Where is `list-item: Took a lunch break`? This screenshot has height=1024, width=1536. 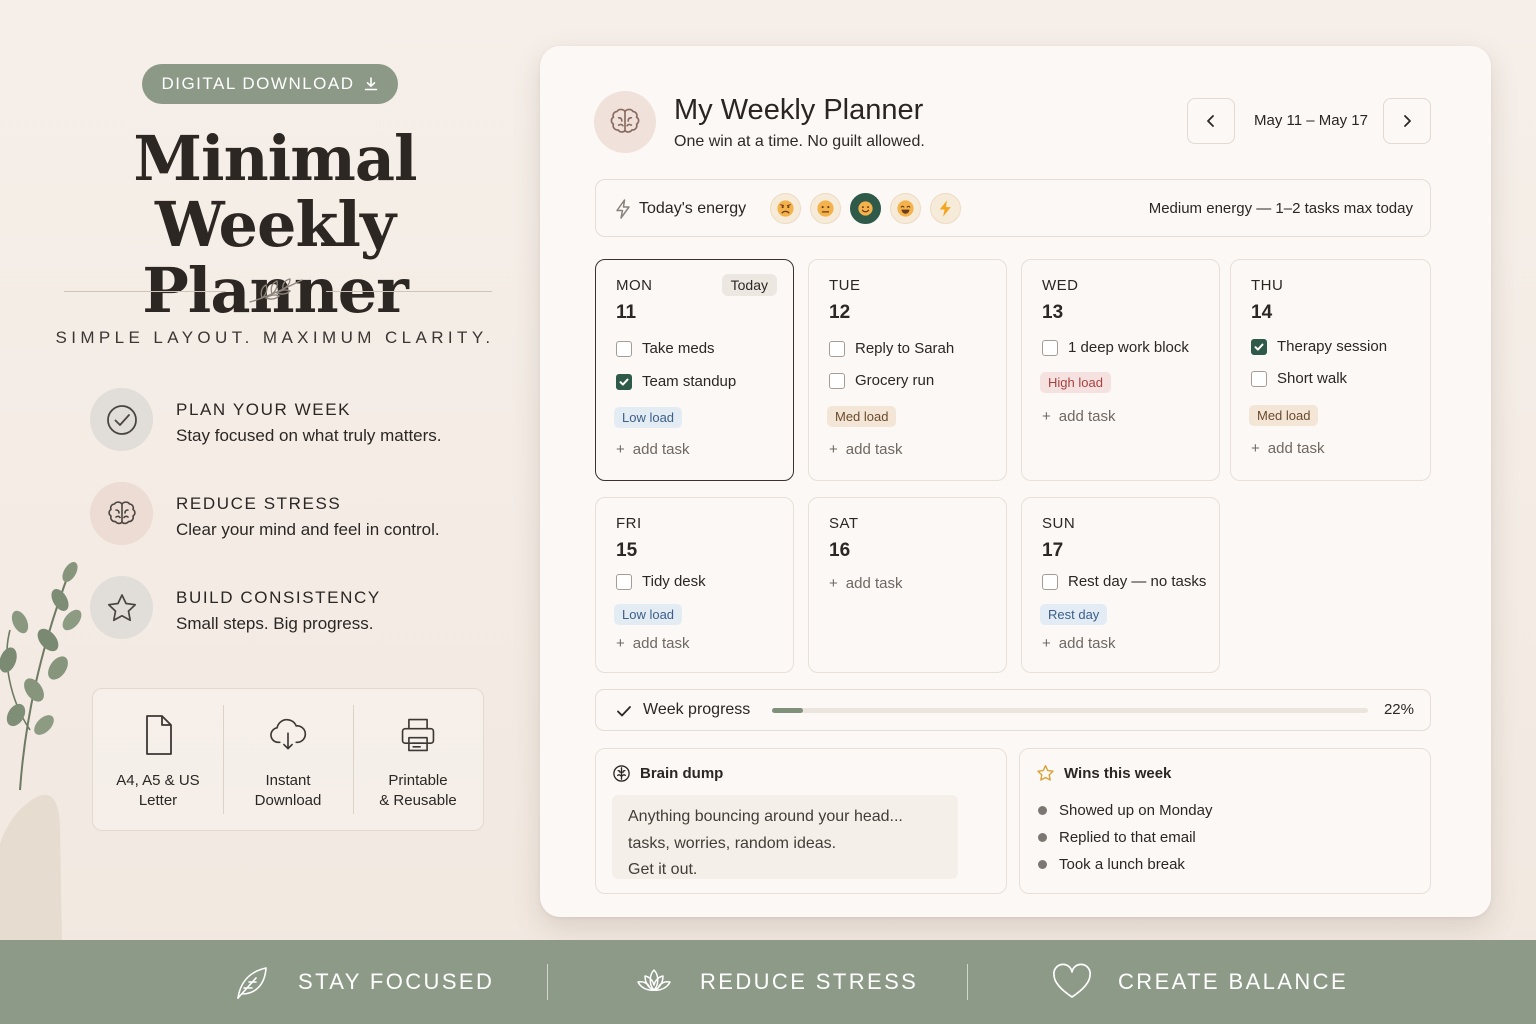 list-item: Took a lunch break is located at coordinates (1125, 864).